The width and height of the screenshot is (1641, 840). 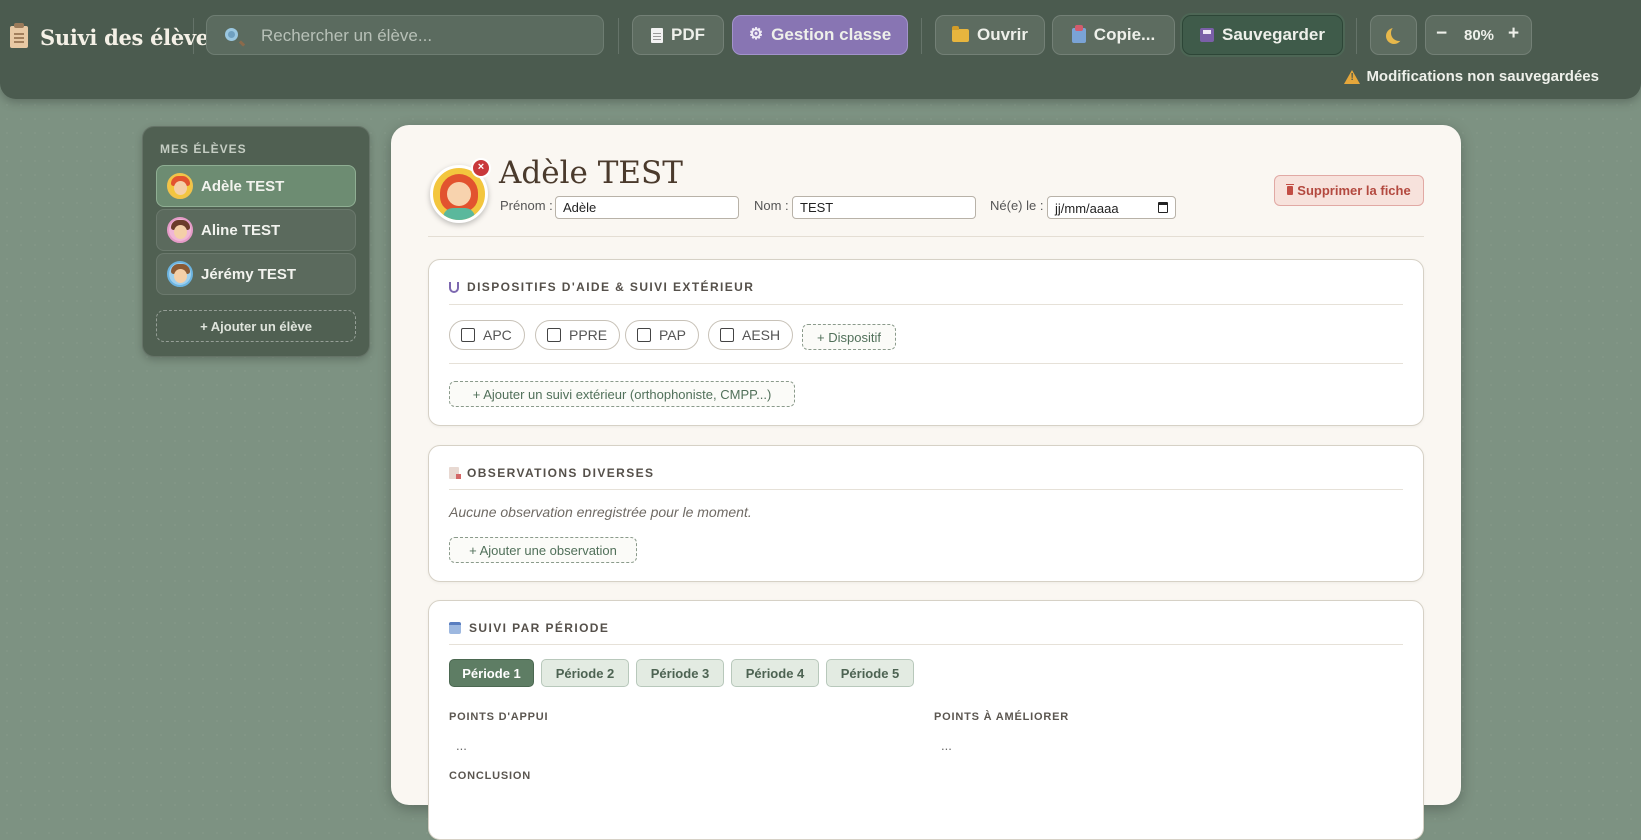 I want to click on remove-photo-button: ×, so click(x=481, y=168).